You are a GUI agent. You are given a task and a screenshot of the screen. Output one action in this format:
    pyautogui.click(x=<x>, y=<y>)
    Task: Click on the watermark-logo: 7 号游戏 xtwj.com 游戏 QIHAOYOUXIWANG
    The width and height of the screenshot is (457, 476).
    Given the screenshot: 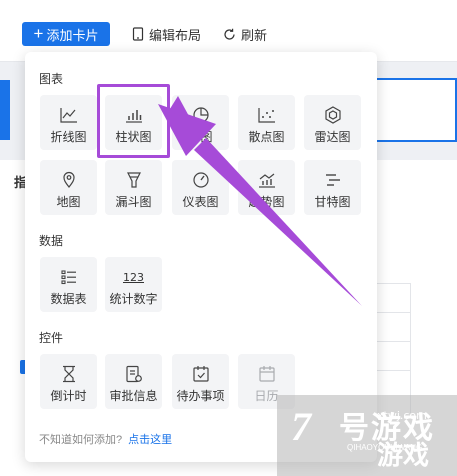 What is the action you would take?
    pyautogui.click(x=367, y=435)
    